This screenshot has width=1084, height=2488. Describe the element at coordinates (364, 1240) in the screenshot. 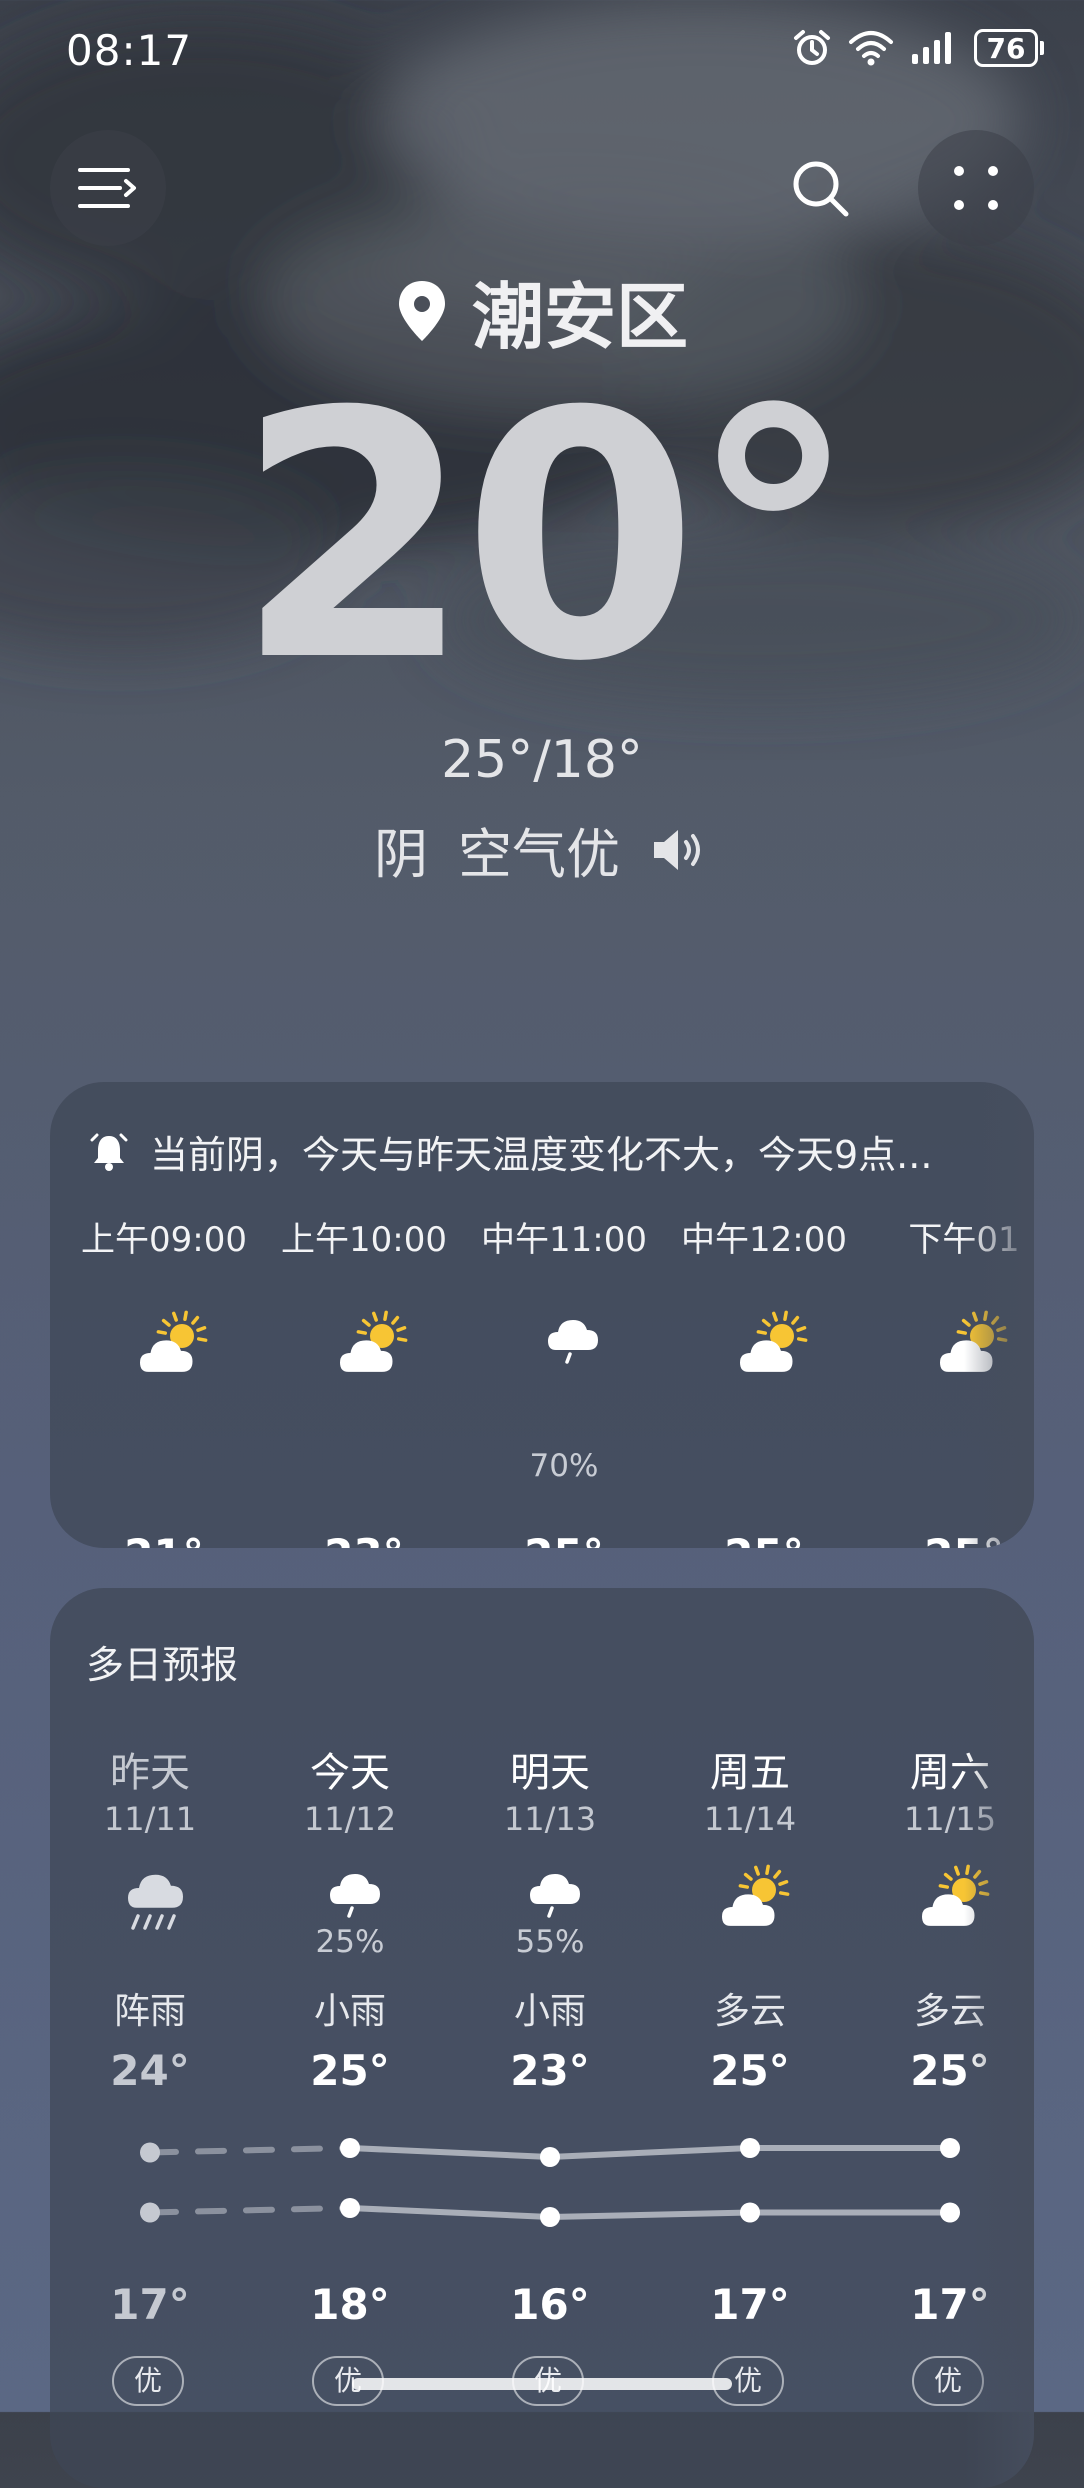

I see `hourly-time: 上午10:00` at that location.